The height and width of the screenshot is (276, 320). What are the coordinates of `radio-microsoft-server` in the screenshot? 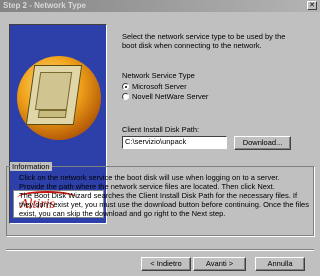 It's located at (125, 86).